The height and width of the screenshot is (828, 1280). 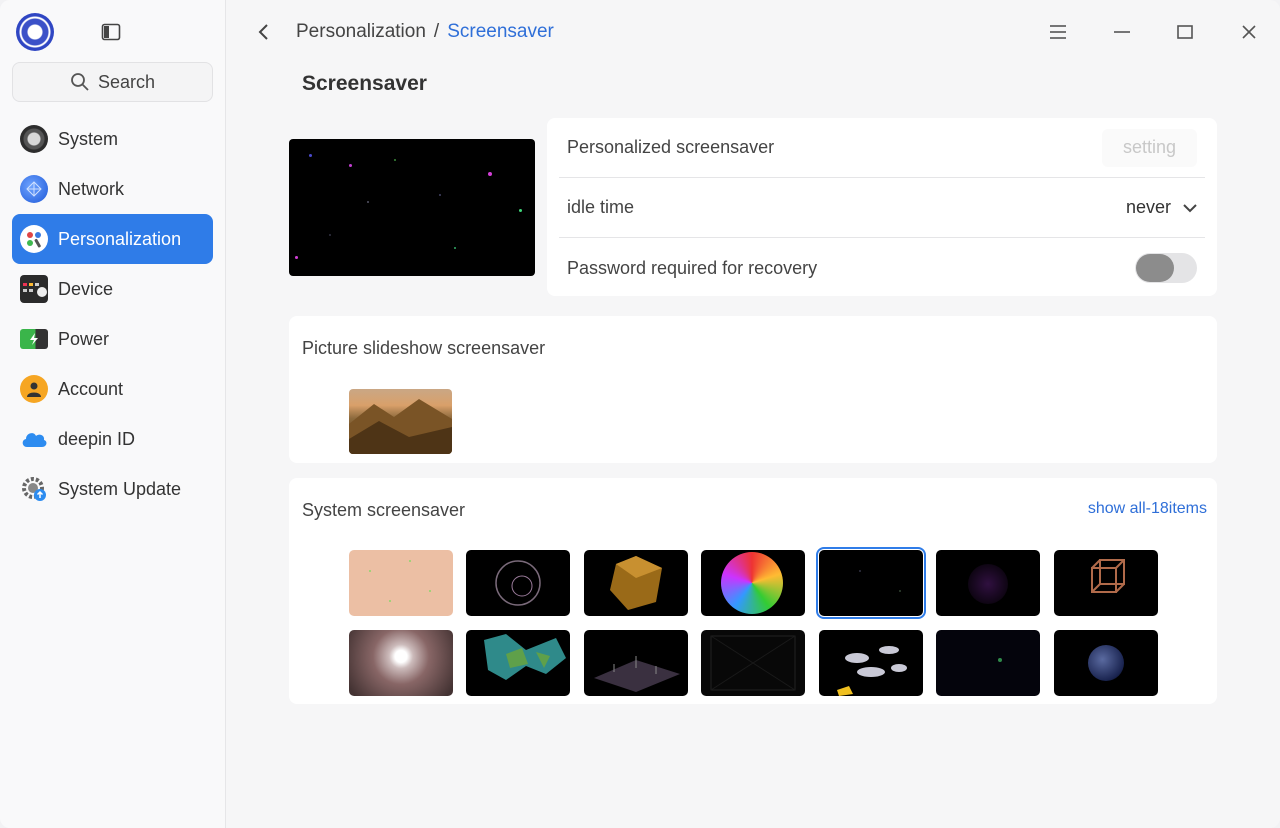 I want to click on slideshow-card: Picture slideshow screensaver, so click(x=753, y=389).